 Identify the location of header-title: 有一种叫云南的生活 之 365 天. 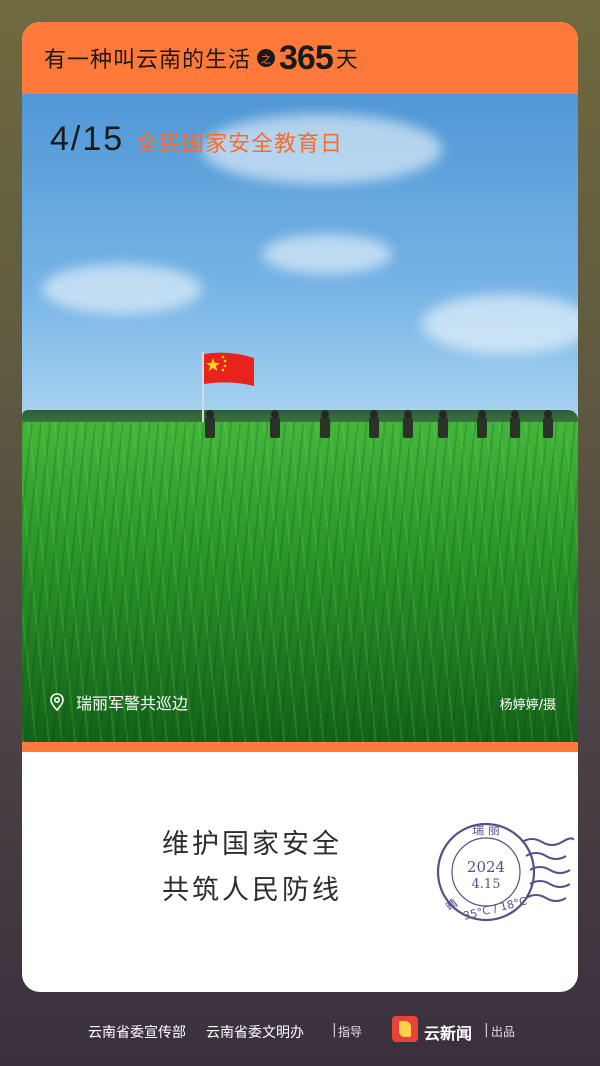
(201, 57).